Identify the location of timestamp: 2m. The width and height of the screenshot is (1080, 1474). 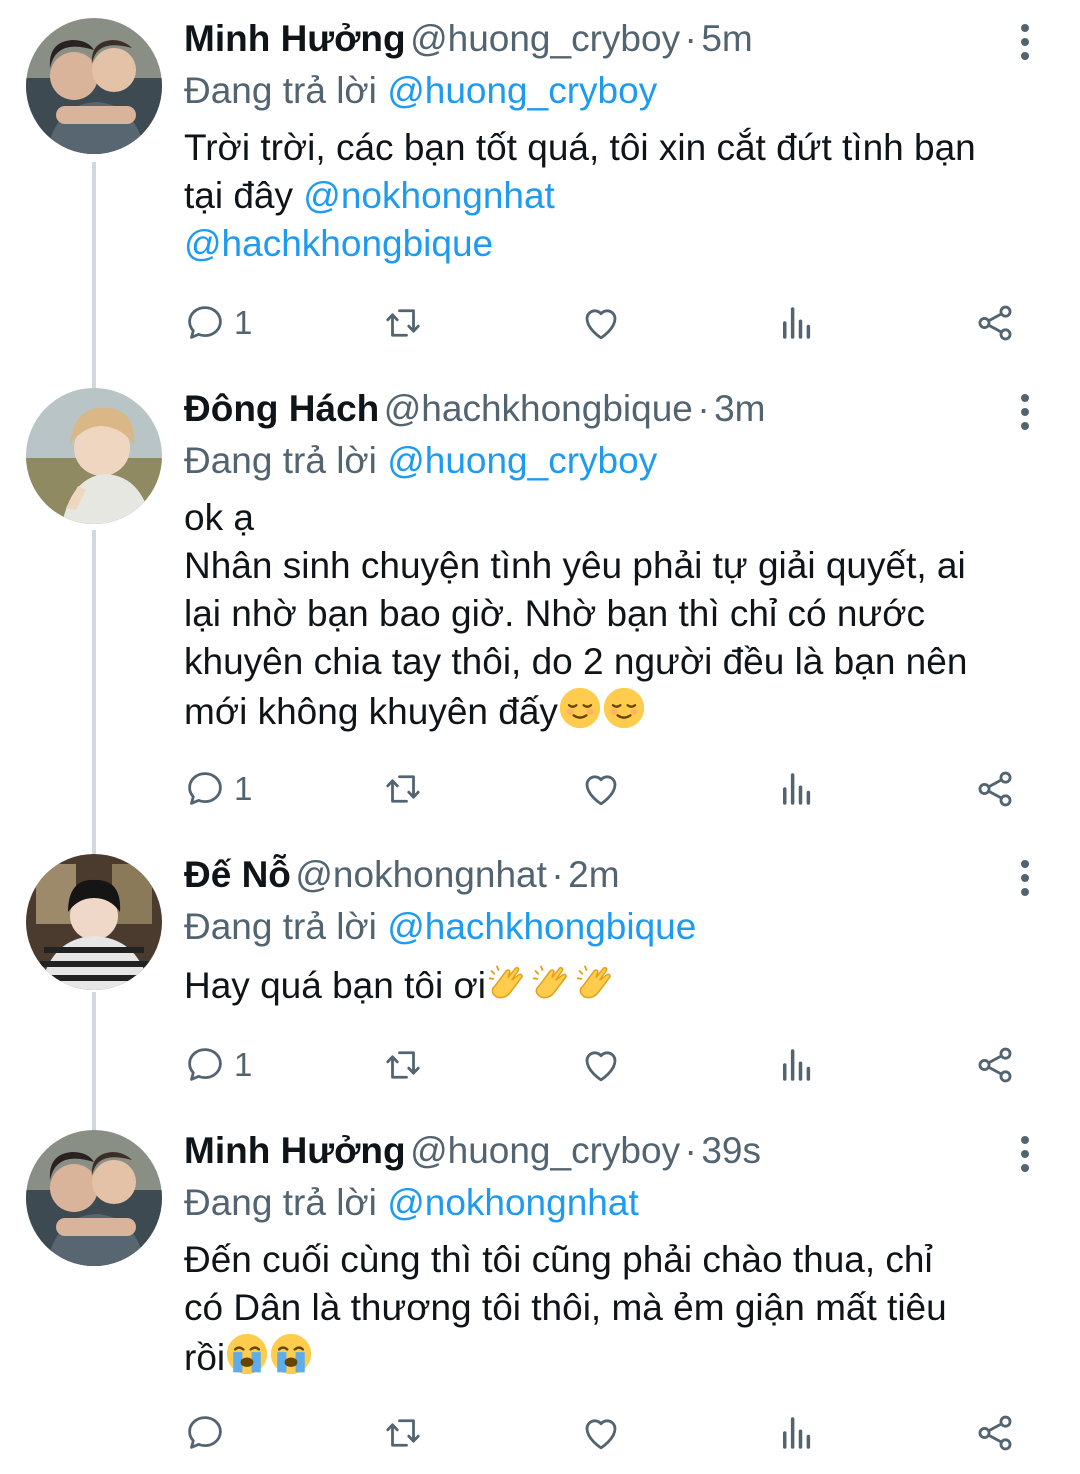
(593, 874).